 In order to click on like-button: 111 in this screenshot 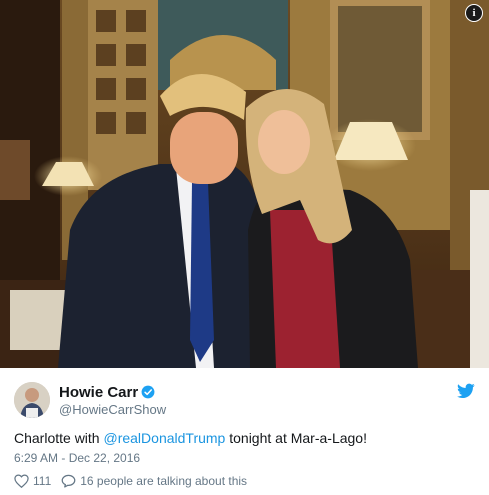, I will do `click(32, 481)`.